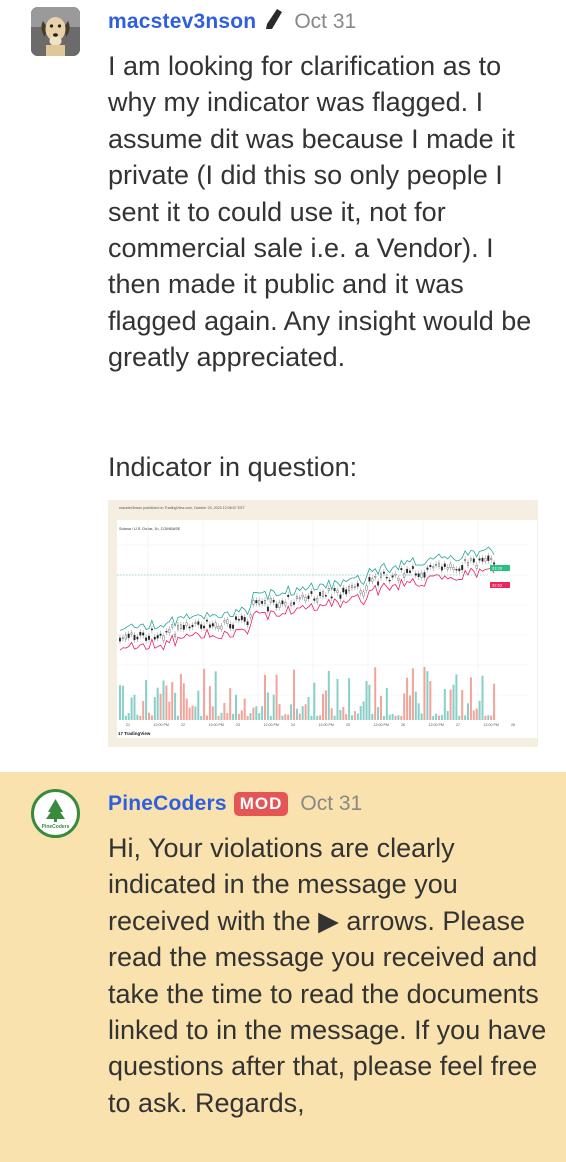 The height and width of the screenshot is (1162, 566). What do you see at coordinates (150, 529) in the screenshot?
I see `chart-symbol-text: Solana / U.S. Dollar, 1h, COINBASE` at bounding box center [150, 529].